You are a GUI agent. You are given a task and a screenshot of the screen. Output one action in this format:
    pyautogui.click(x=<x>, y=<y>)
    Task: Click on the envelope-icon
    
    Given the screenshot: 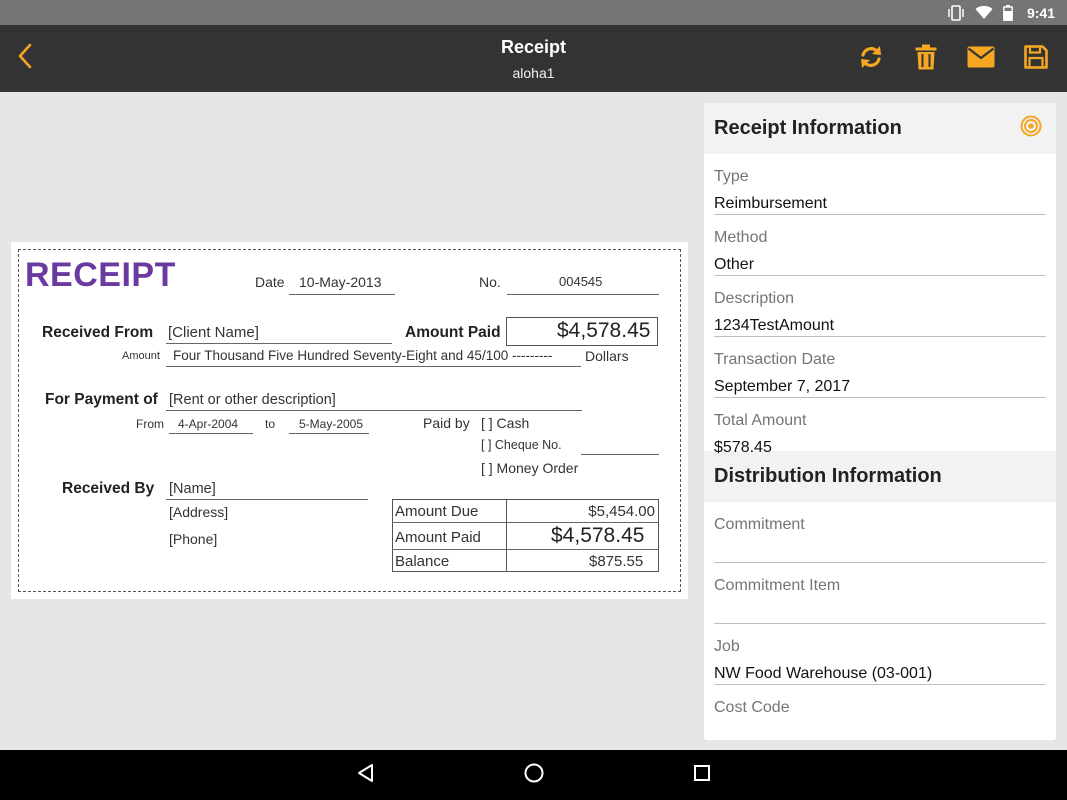 What is the action you would take?
    pyautogui.click(x=981, y=59)
    